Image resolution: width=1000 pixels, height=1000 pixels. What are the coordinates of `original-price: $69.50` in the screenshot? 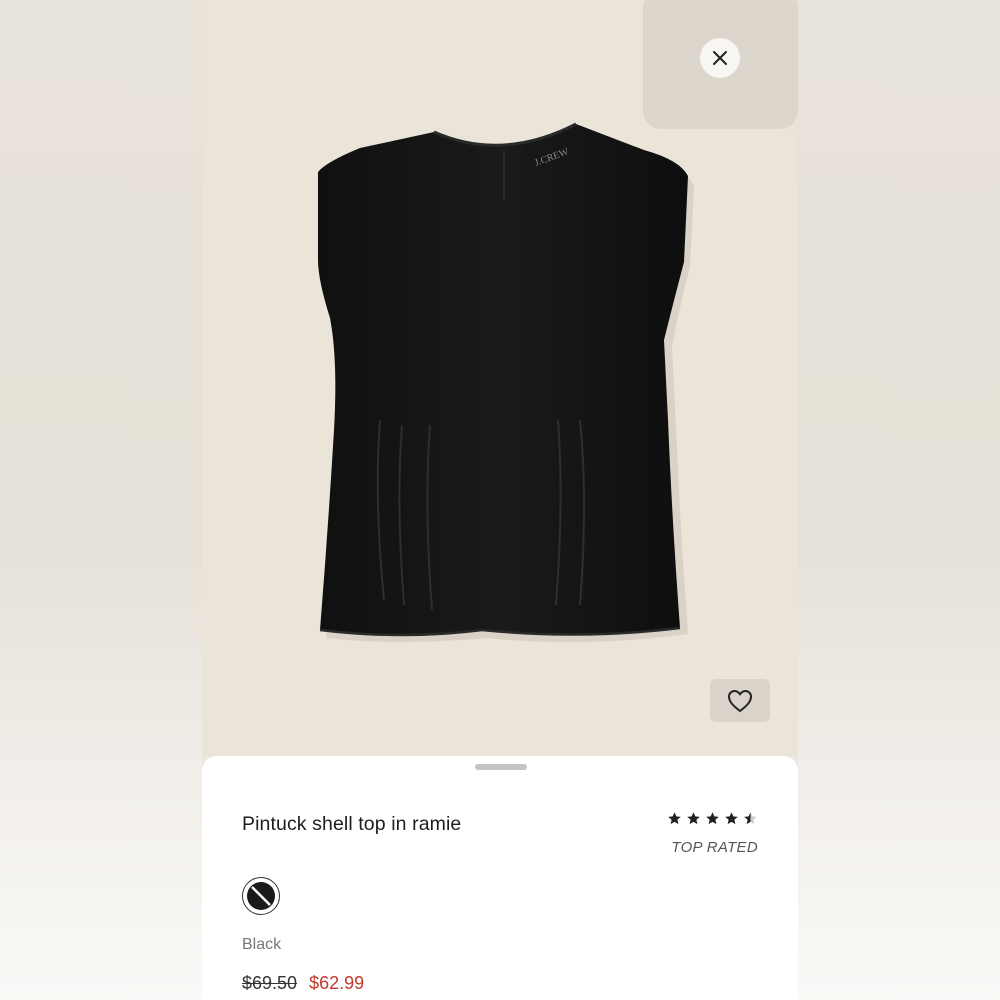 It's located at (270, 983).